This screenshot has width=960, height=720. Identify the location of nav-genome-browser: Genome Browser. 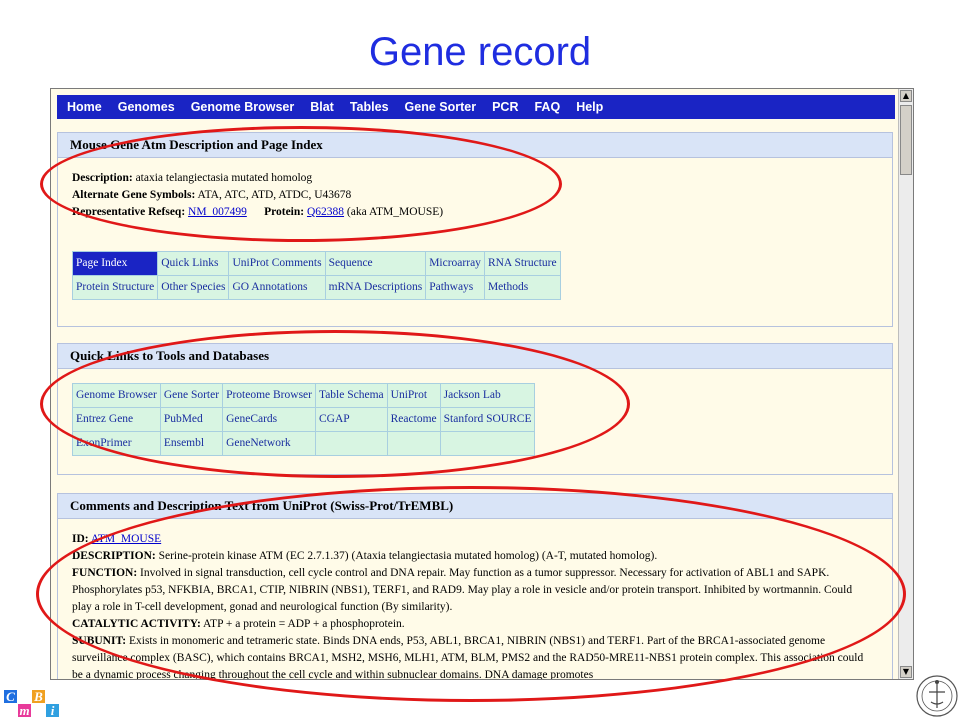
(243, 107).